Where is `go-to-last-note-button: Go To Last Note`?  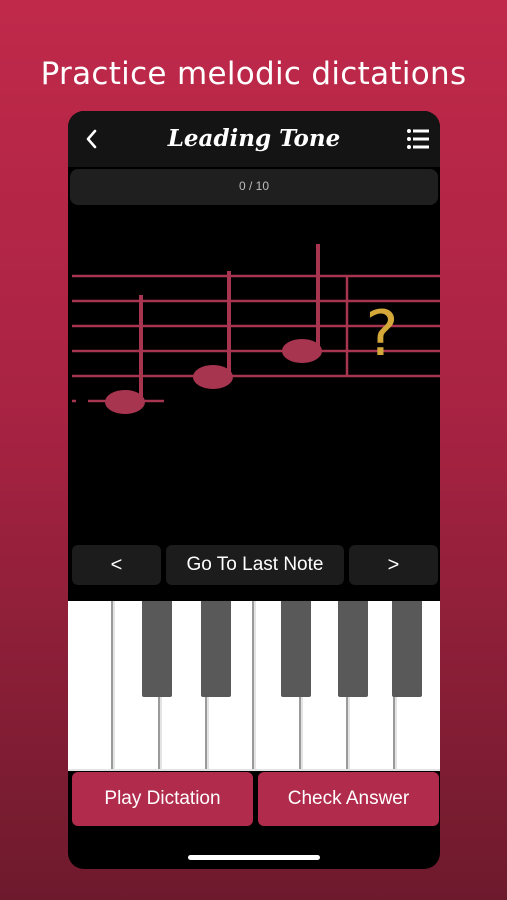
go-to-last-note-button: Go To Last Note is located at coordinates (255, 565).